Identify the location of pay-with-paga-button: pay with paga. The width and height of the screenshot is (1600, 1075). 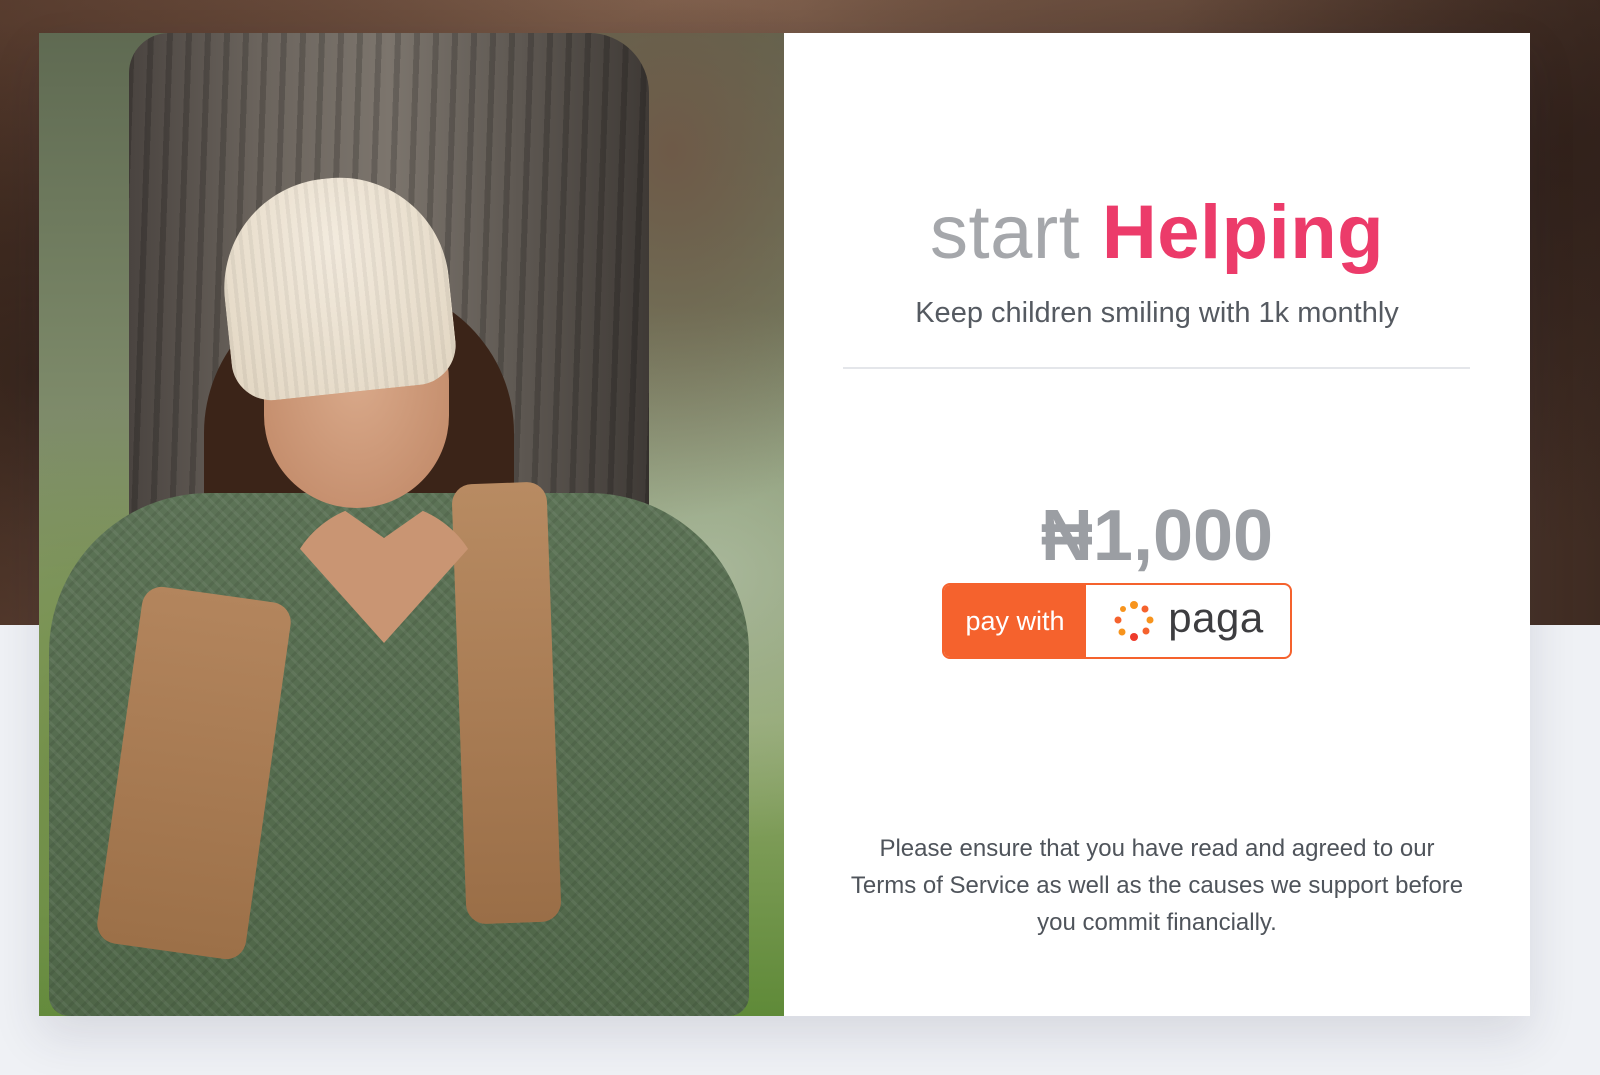
(1117, 621).